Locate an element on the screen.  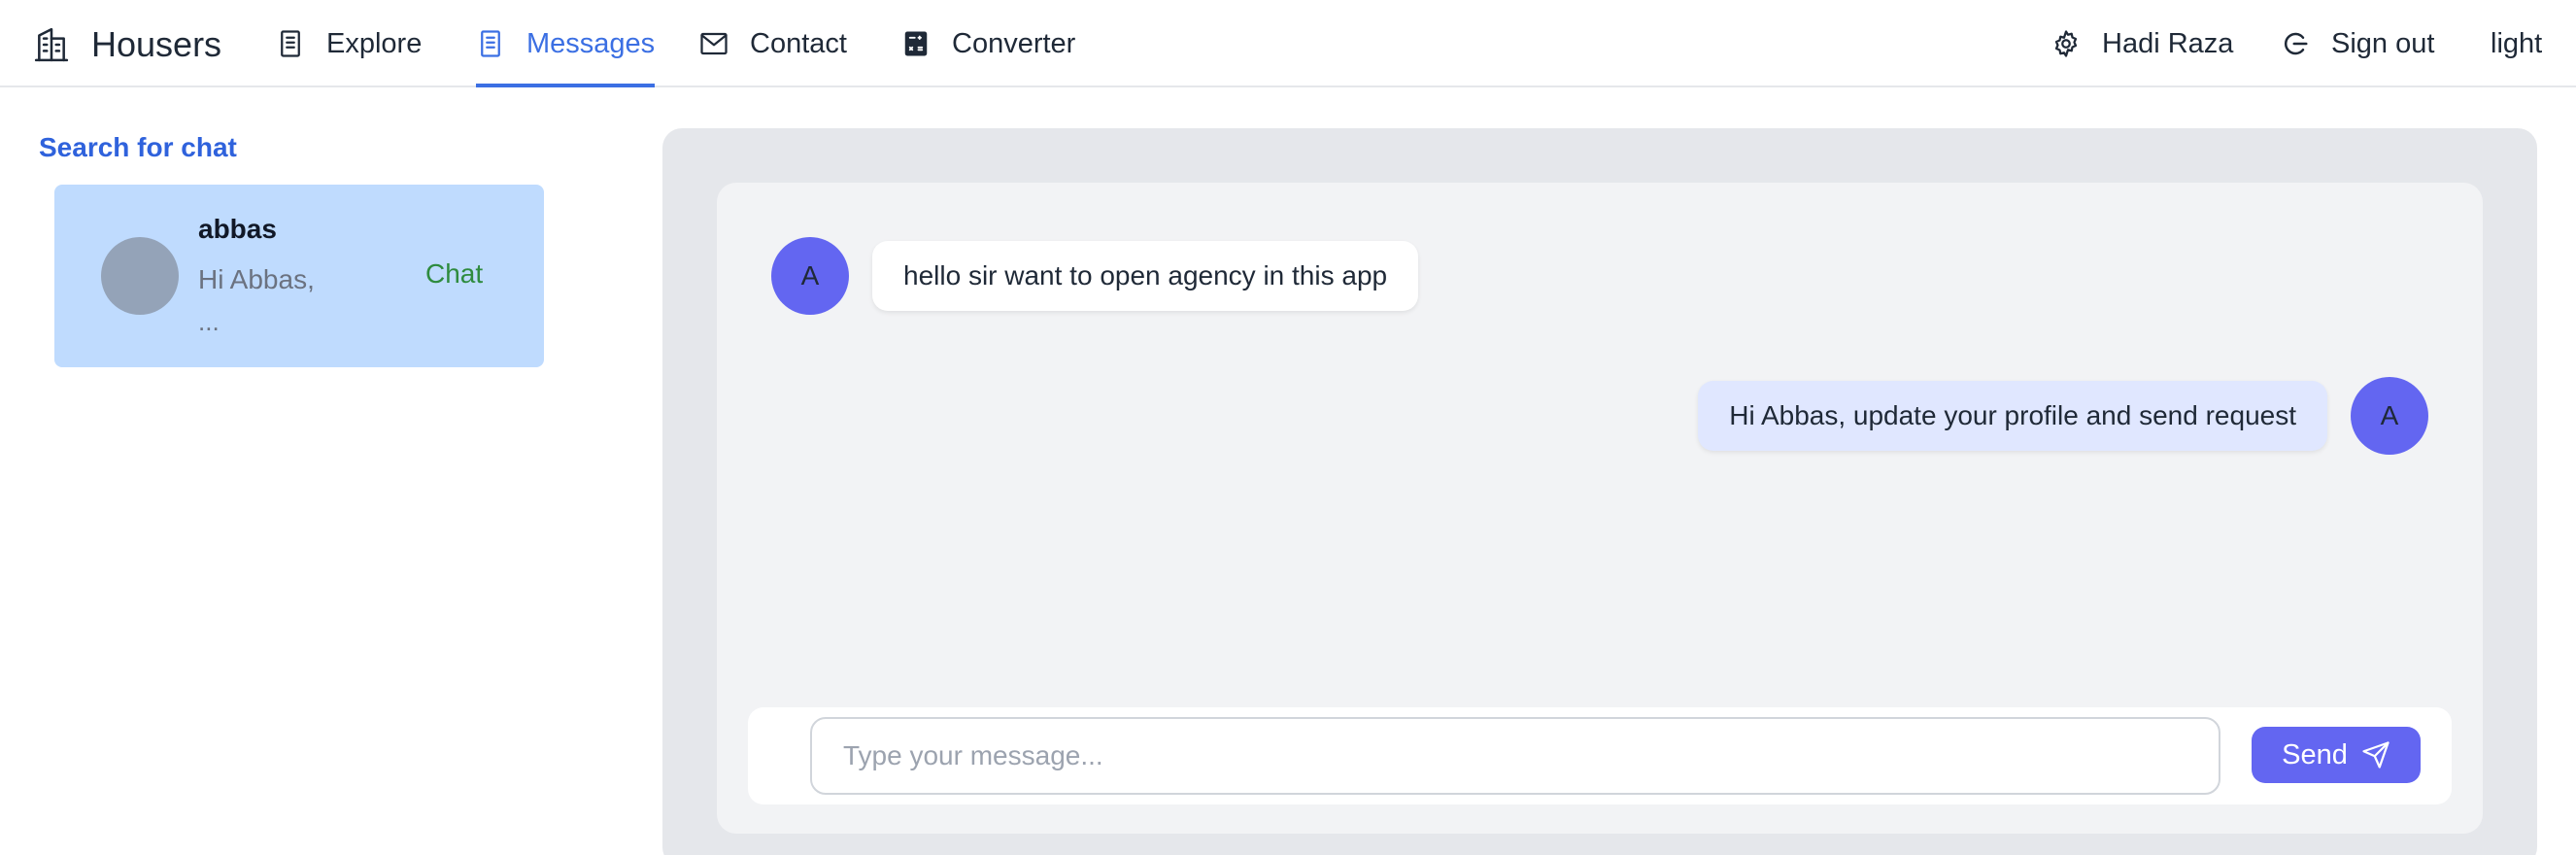
nav-contact: Contact is located at coordinates (773, 43).